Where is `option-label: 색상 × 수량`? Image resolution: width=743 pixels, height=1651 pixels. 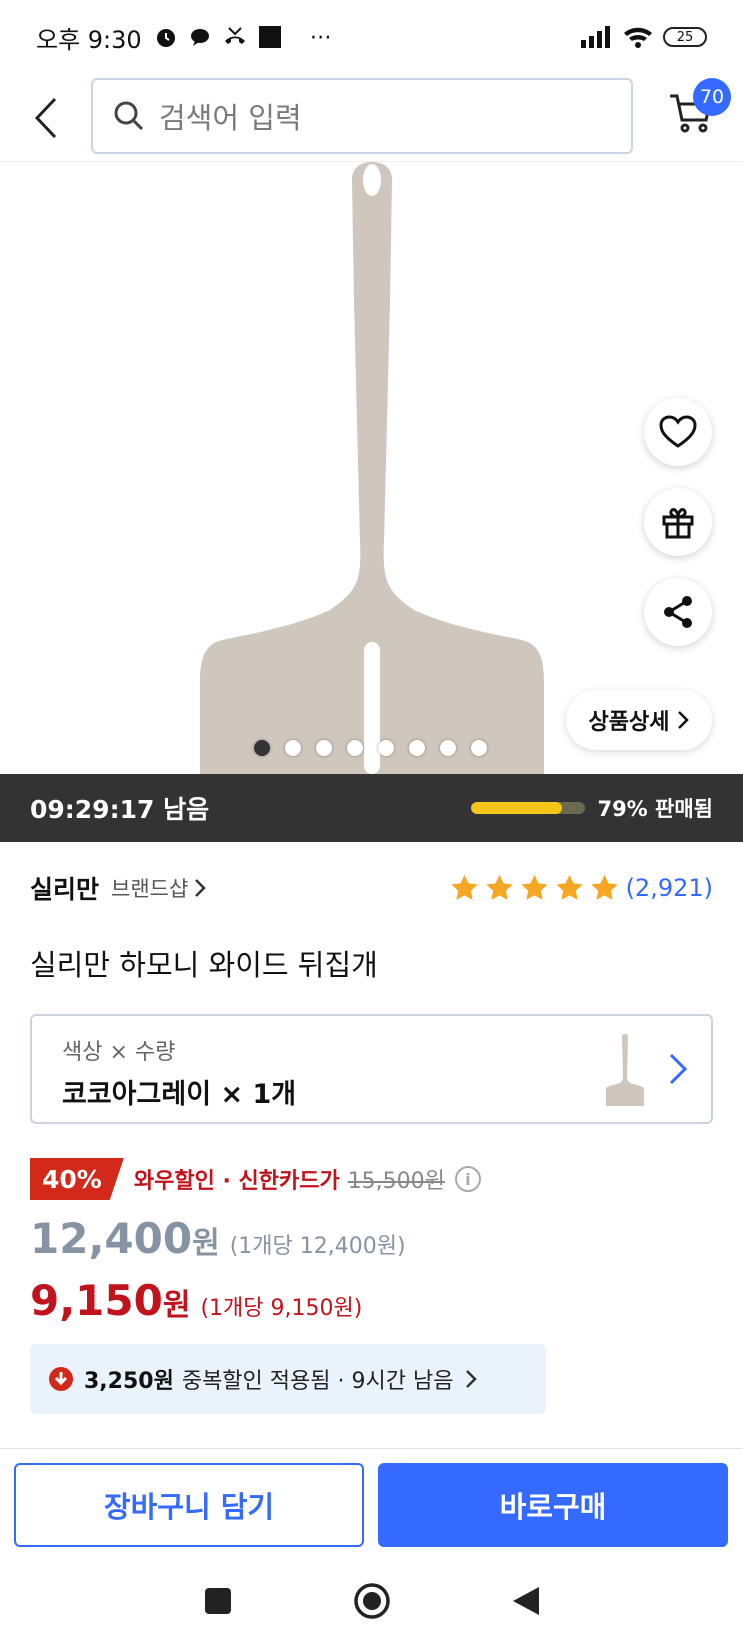 option-label: 색상 × 수량 is located at coordinates (119, 1052).